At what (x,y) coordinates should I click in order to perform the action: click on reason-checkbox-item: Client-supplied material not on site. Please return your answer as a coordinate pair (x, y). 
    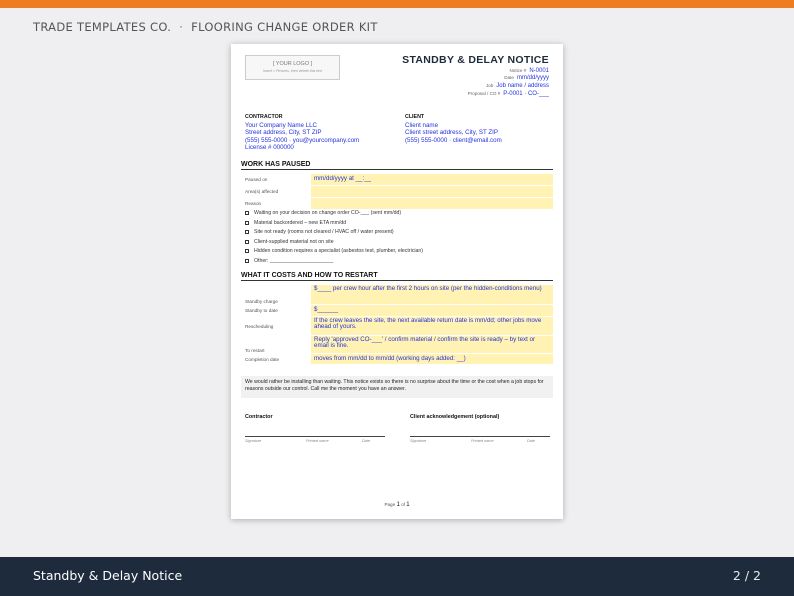
    Looking at the image, I should click on (395, 242).